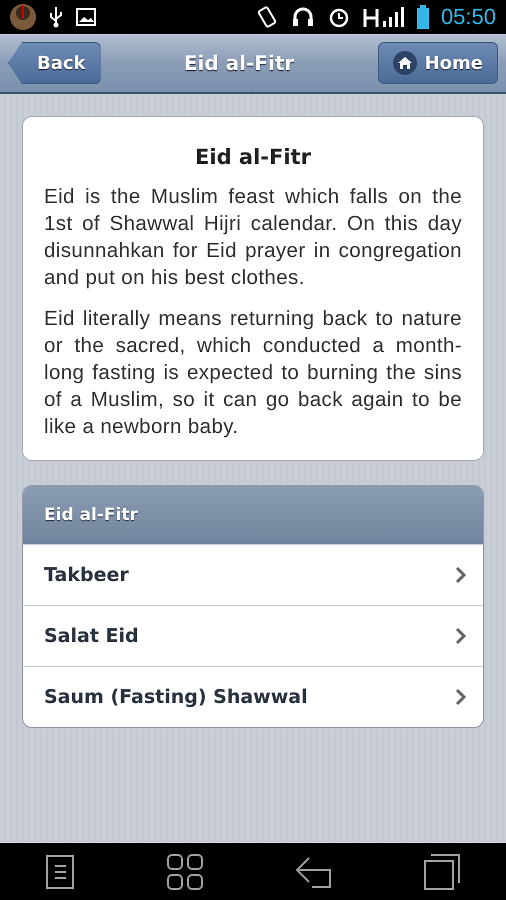  Describe the element at coordinates (253, 635) in the screenshot. I see `list-item: Salat Eid` at that location.